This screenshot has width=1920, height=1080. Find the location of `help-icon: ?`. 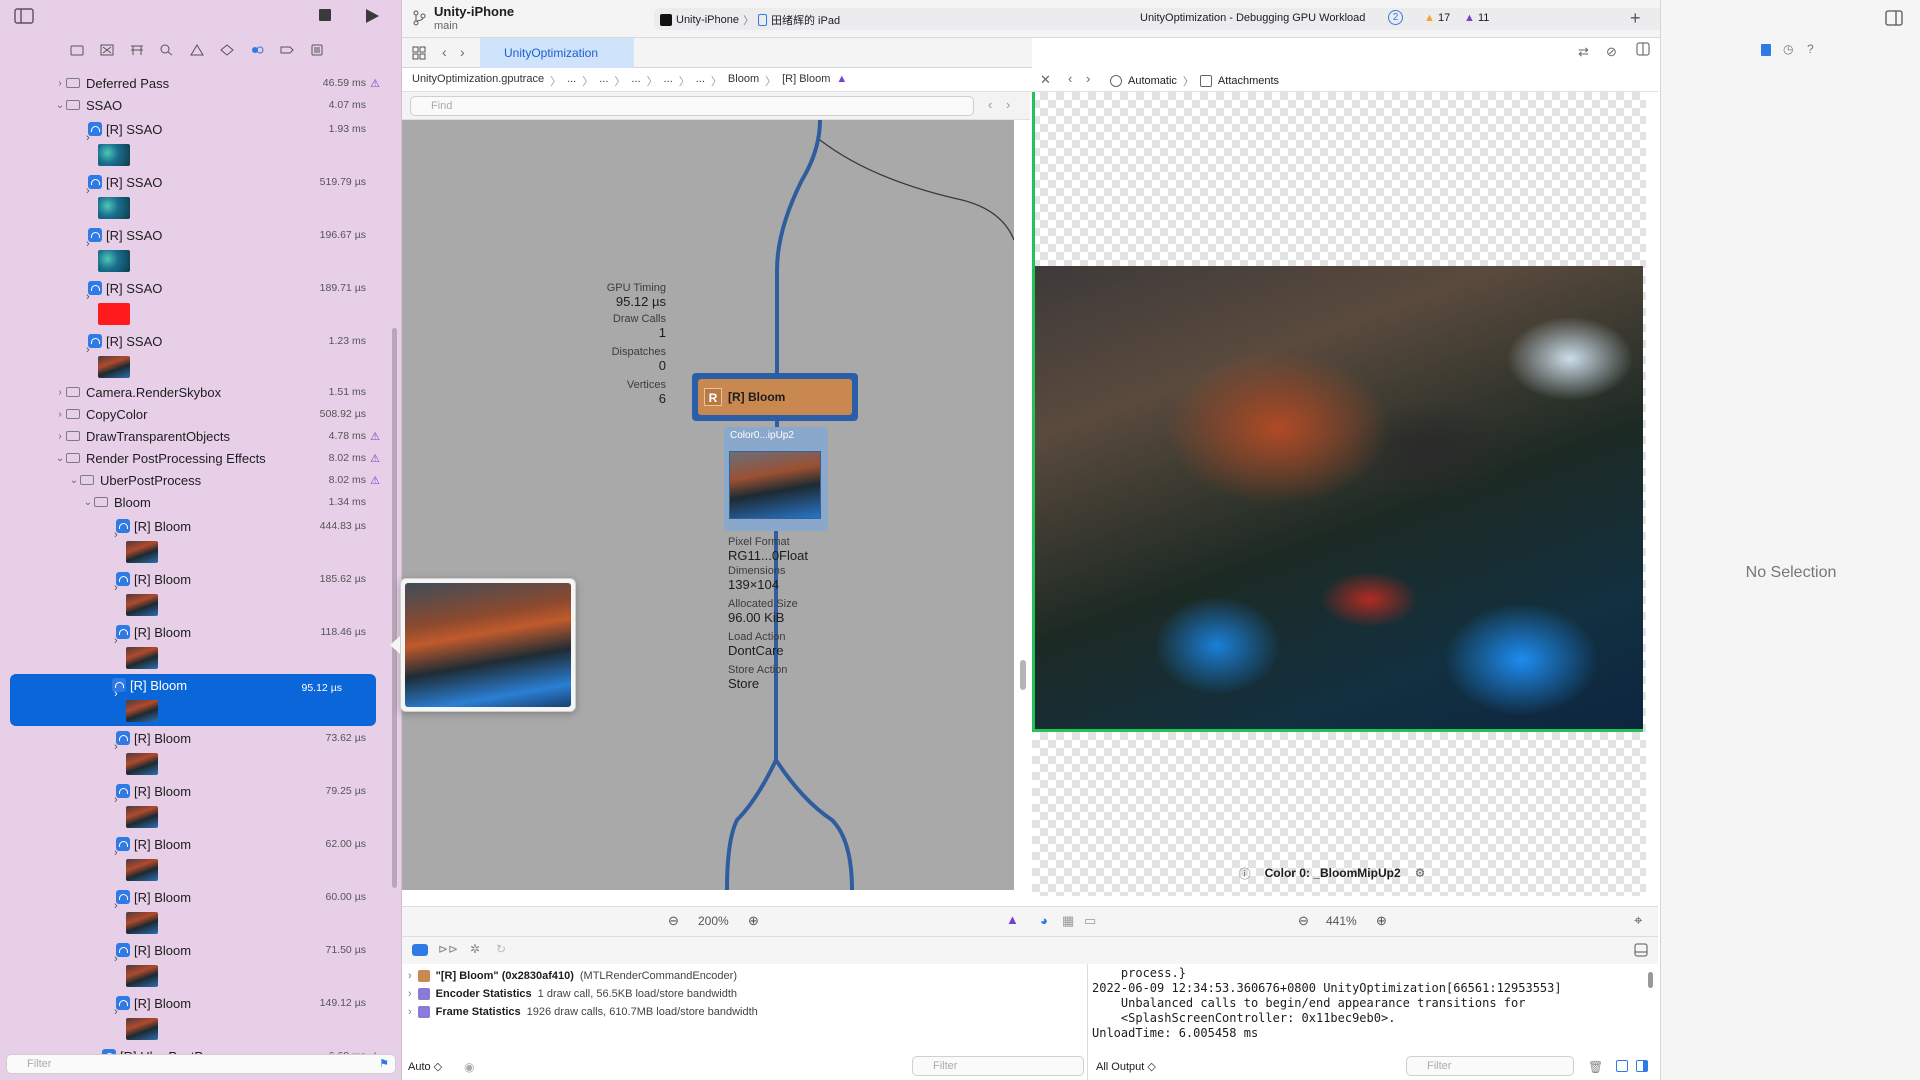

help-icon: ? is located at coordinates (1810, 49).